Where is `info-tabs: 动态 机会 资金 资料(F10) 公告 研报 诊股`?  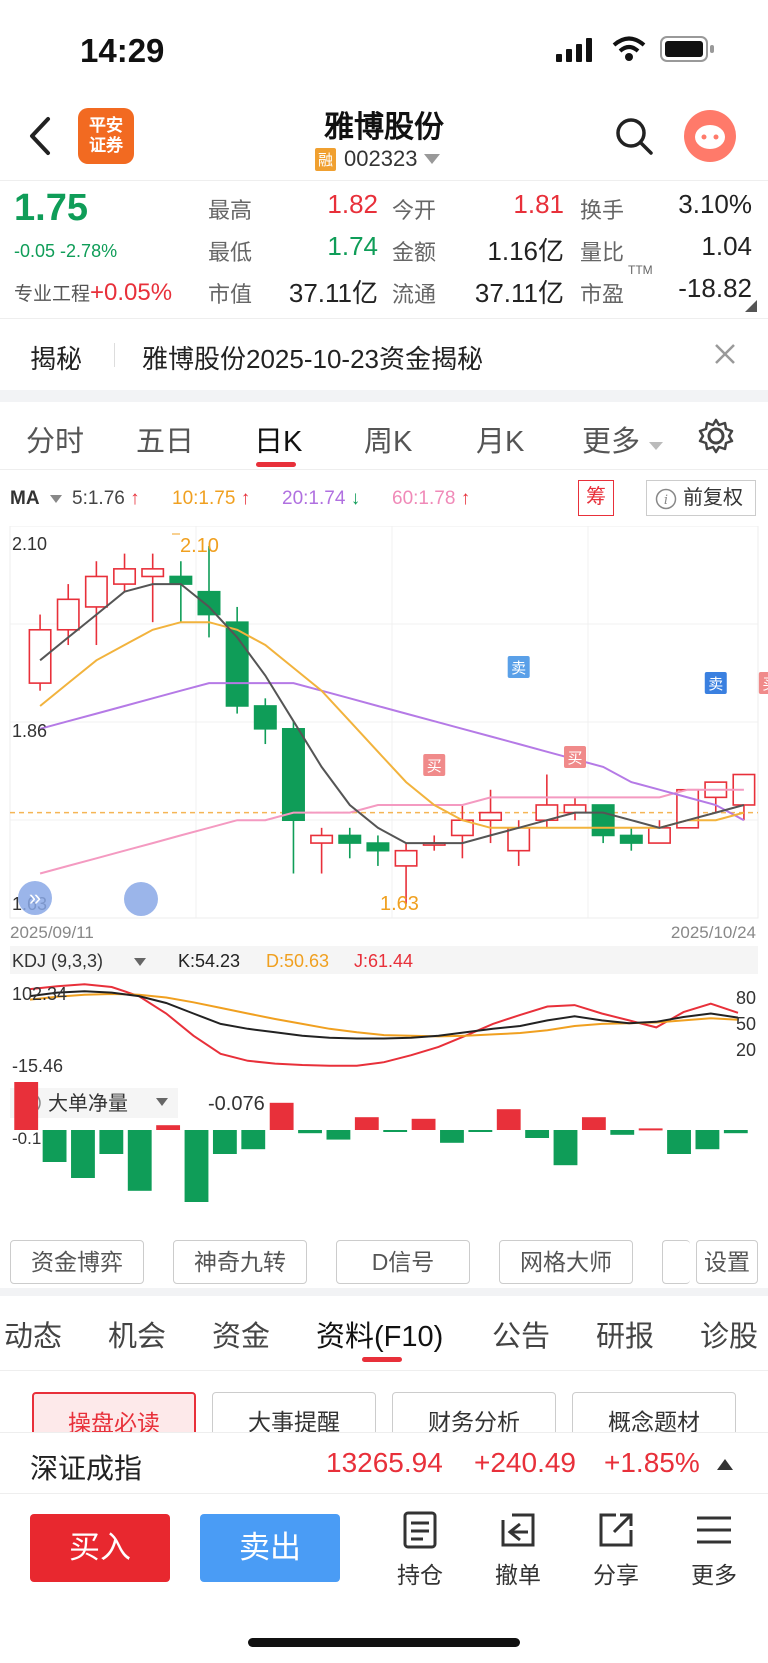
info-tabs: 动态 机会 资金 资料(F10) 公告 研报 诊股 is located at coordinates (384, 1332).